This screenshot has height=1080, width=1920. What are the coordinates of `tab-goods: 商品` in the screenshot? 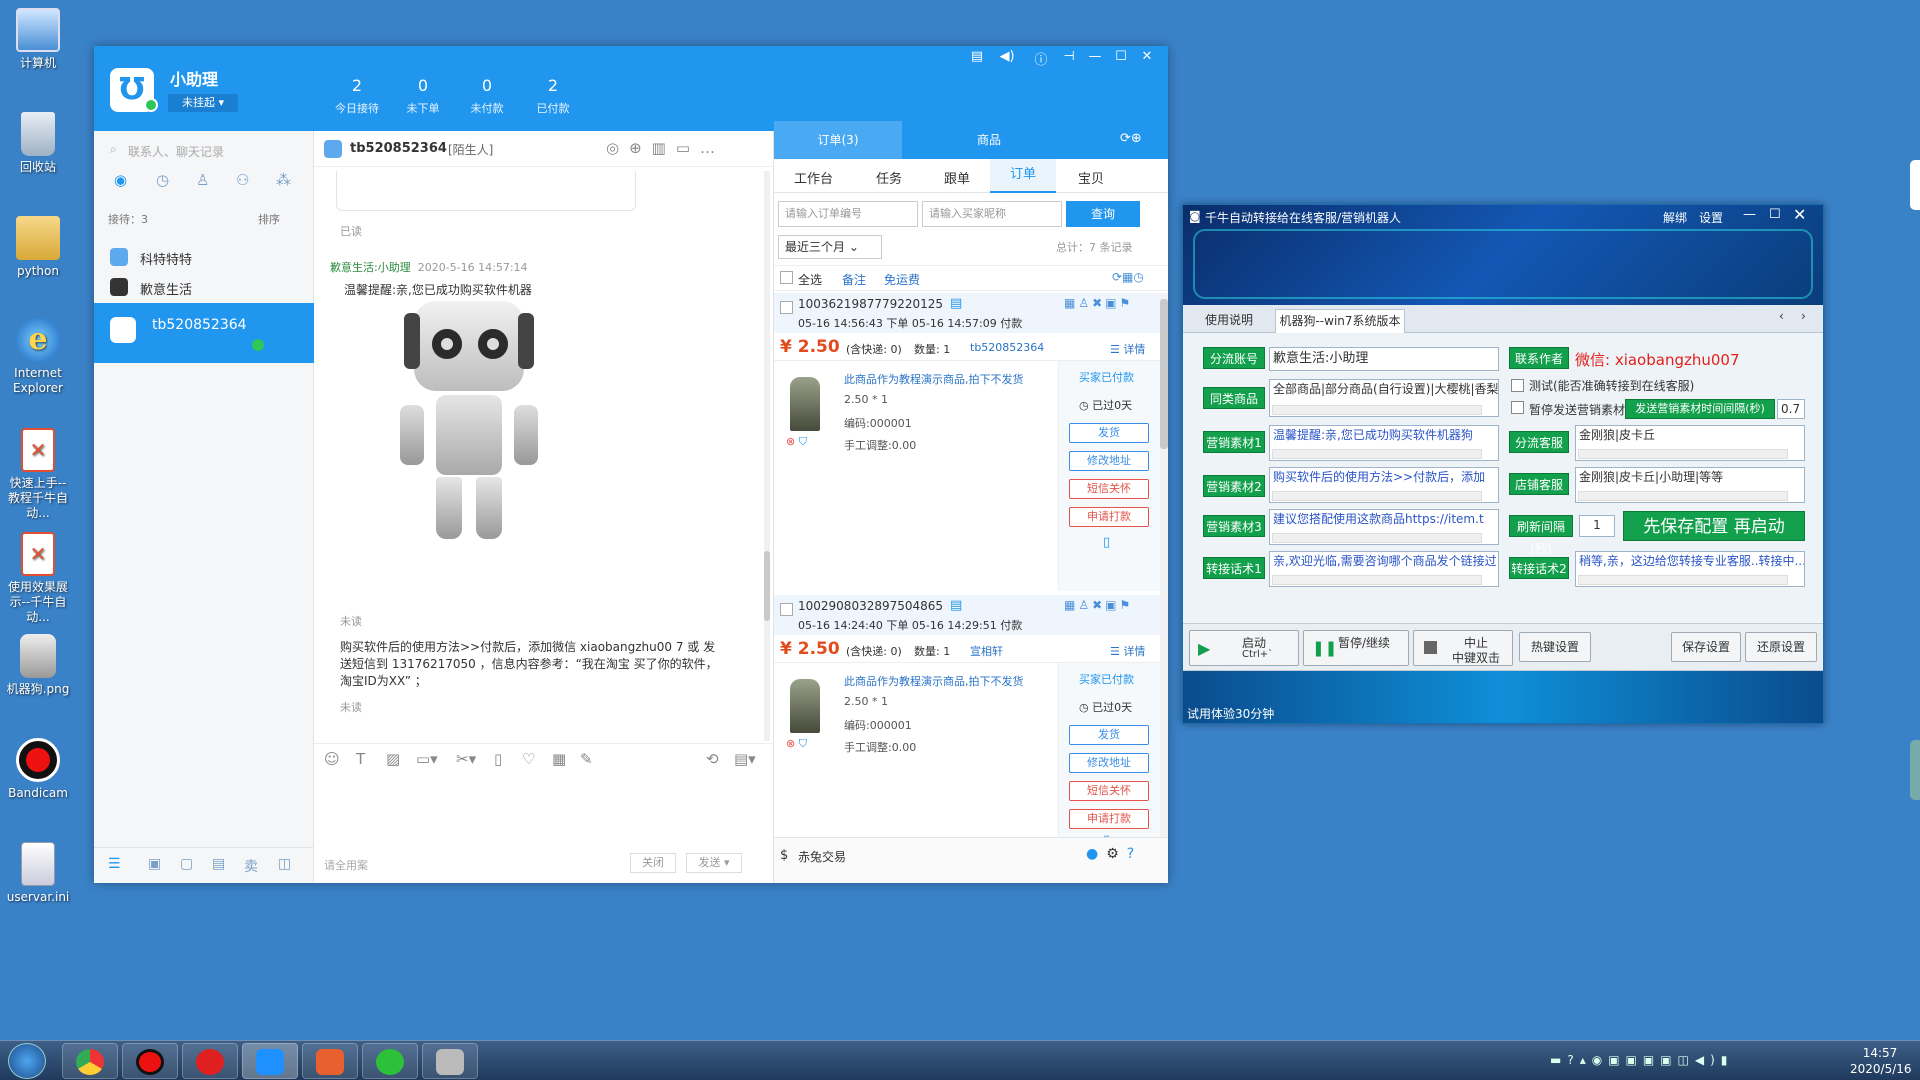 It's located at (989, 140).